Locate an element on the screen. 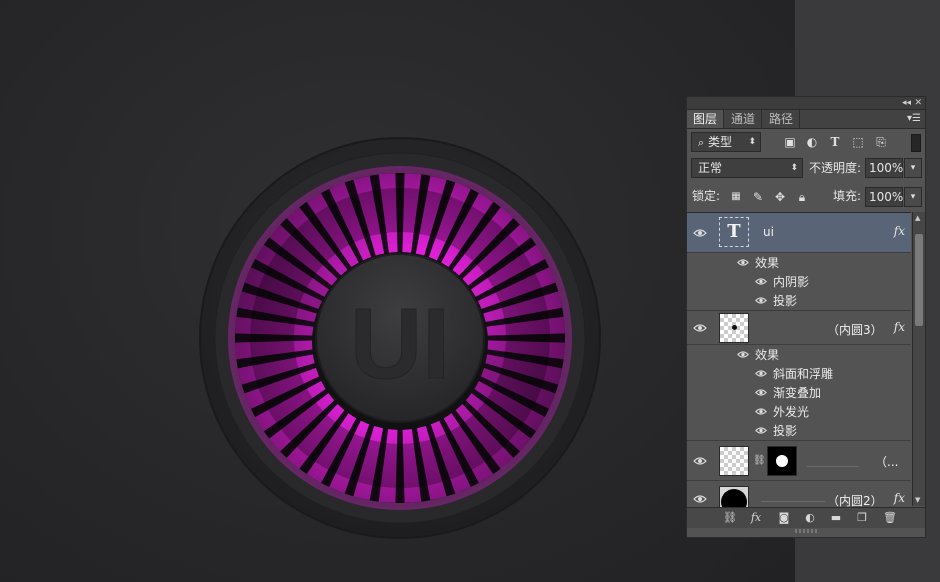 The height and width of the screenshot is (582, 940). new-adjustment-icon: ◐ is located at coordinates (810, 518).